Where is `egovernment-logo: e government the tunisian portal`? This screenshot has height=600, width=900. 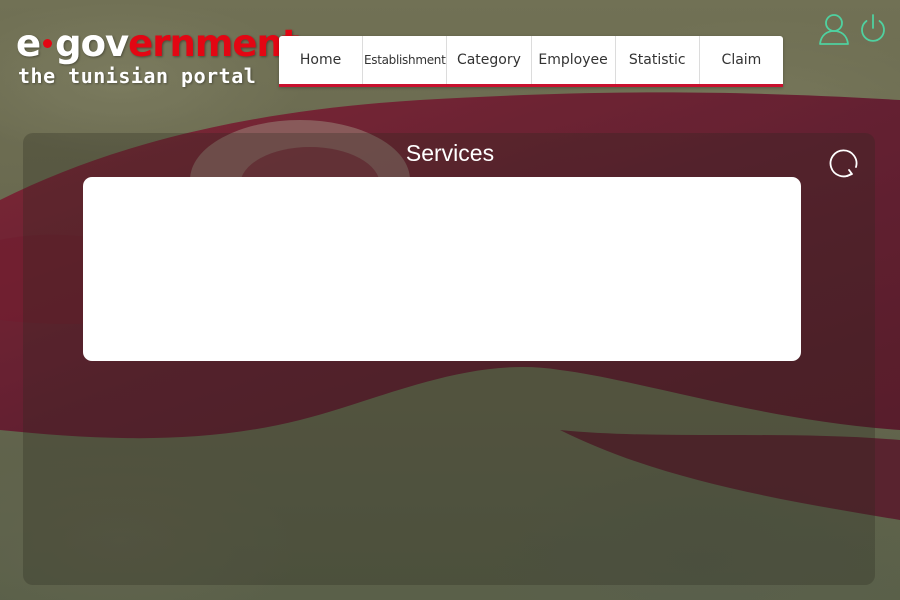 egovernment-logo: e government the tunisian portal is located at coordinates (158, 55).